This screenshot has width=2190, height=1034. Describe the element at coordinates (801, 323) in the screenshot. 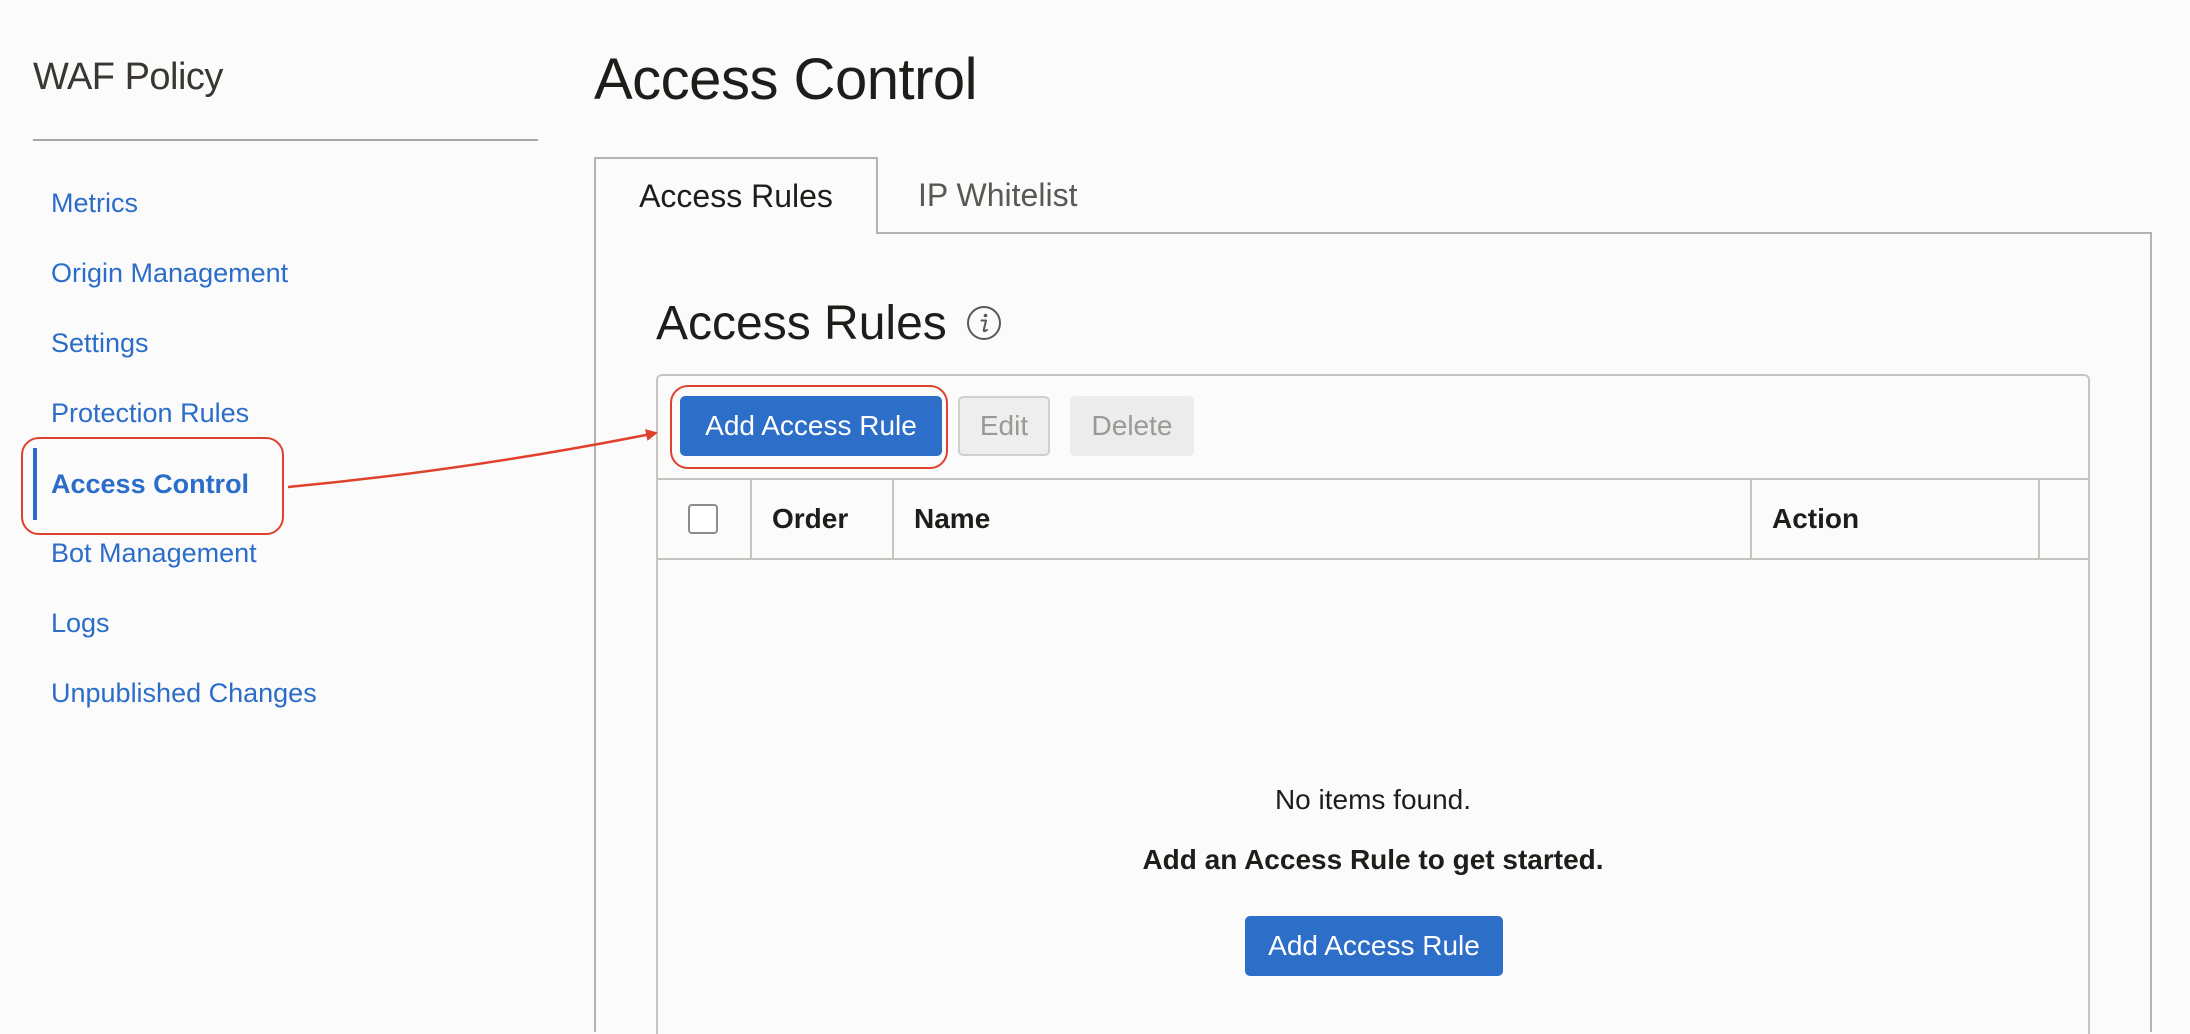

I see `section-heading: Access Rules` at that location.